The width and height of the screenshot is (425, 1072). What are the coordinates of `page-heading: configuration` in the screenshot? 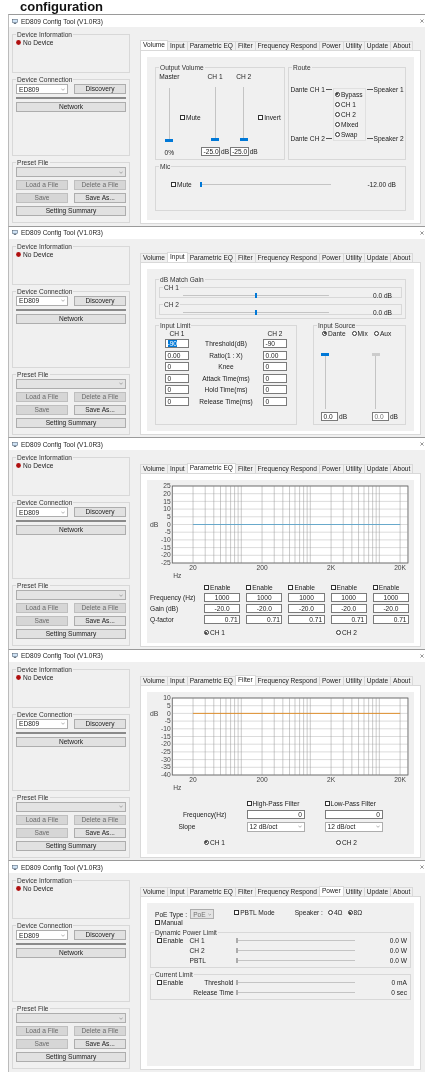 It's located at (62, 7).